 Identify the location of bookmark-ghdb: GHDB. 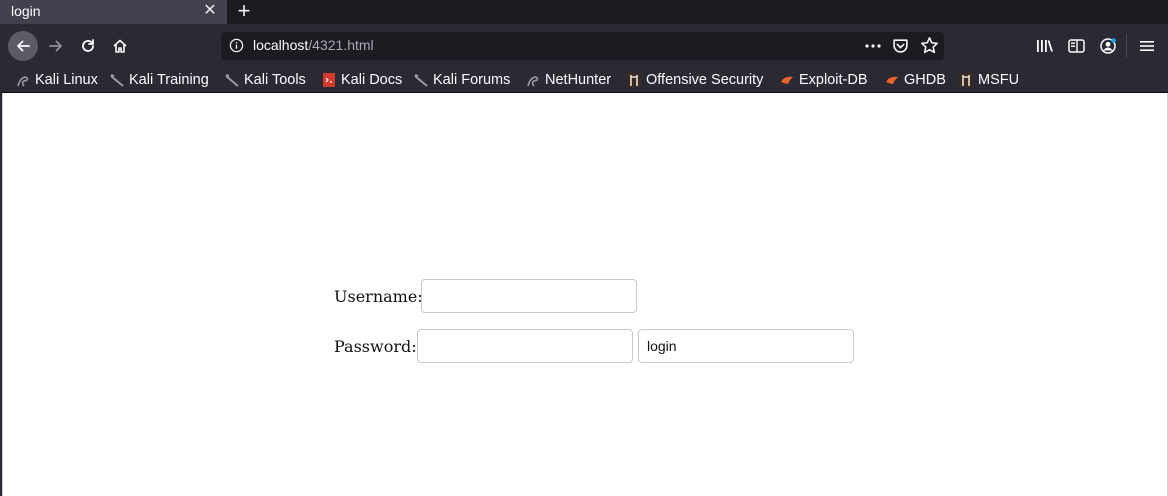
(915, 80).